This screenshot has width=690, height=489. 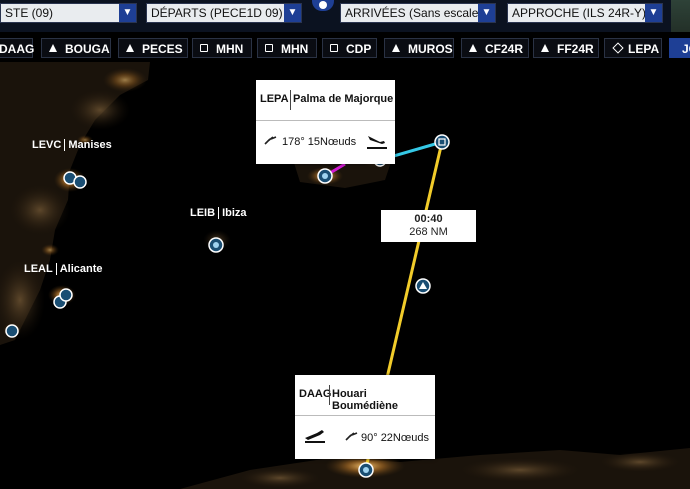 I want to click on leg-distance: 268 NM, so click(x=428, y=232).